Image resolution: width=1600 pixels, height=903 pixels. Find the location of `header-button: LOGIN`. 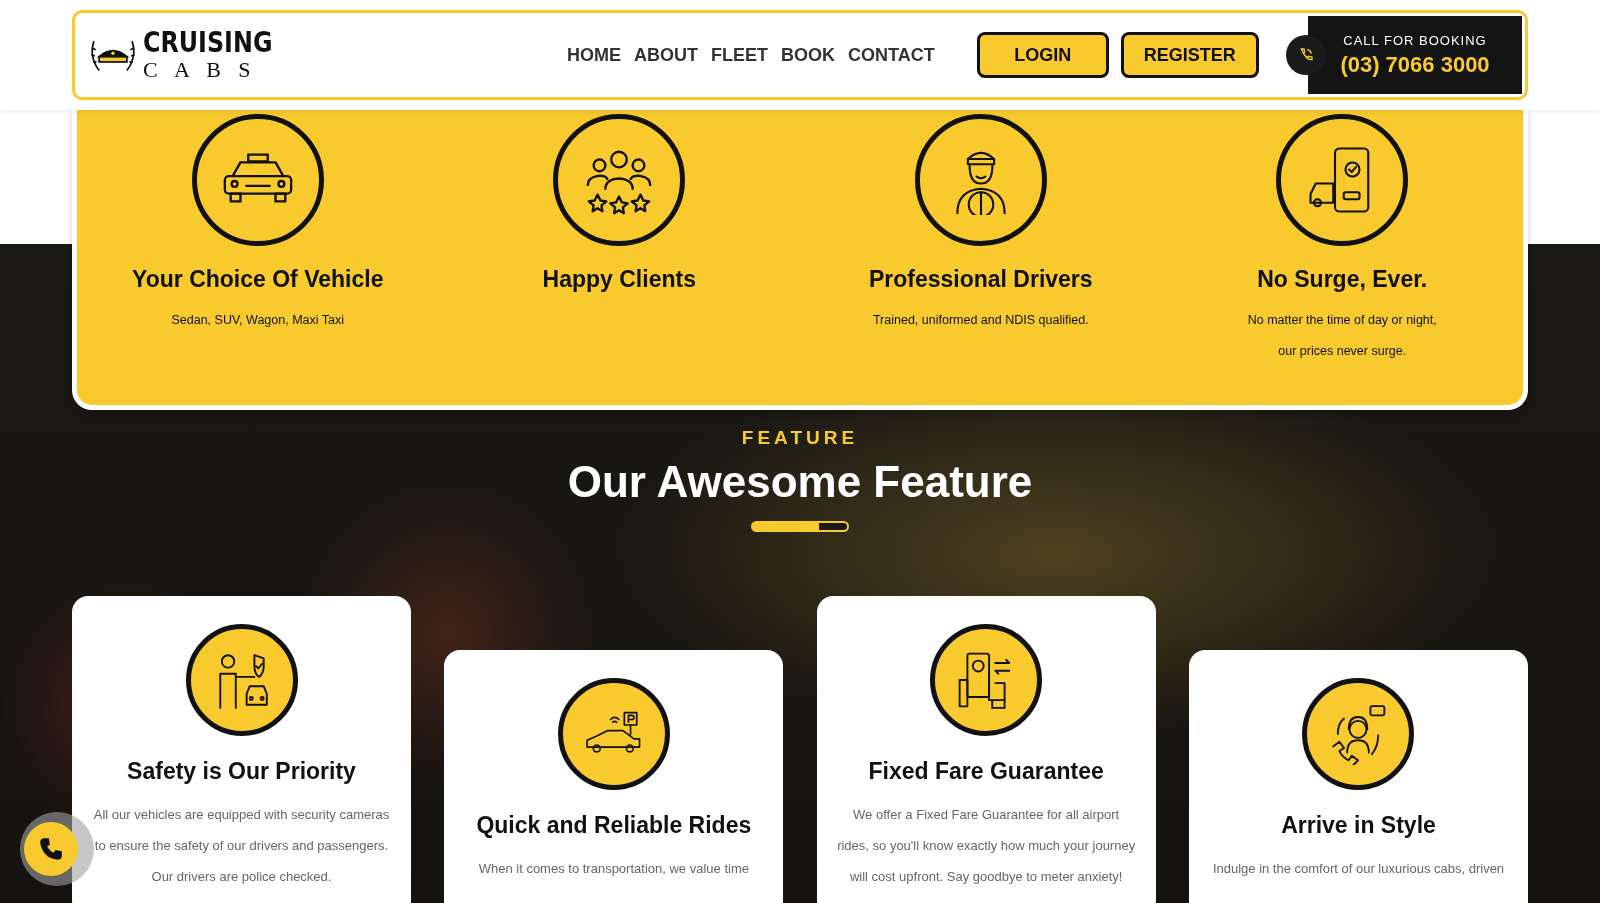

header-button: LOGIN is located at coordinates (1042, 55).